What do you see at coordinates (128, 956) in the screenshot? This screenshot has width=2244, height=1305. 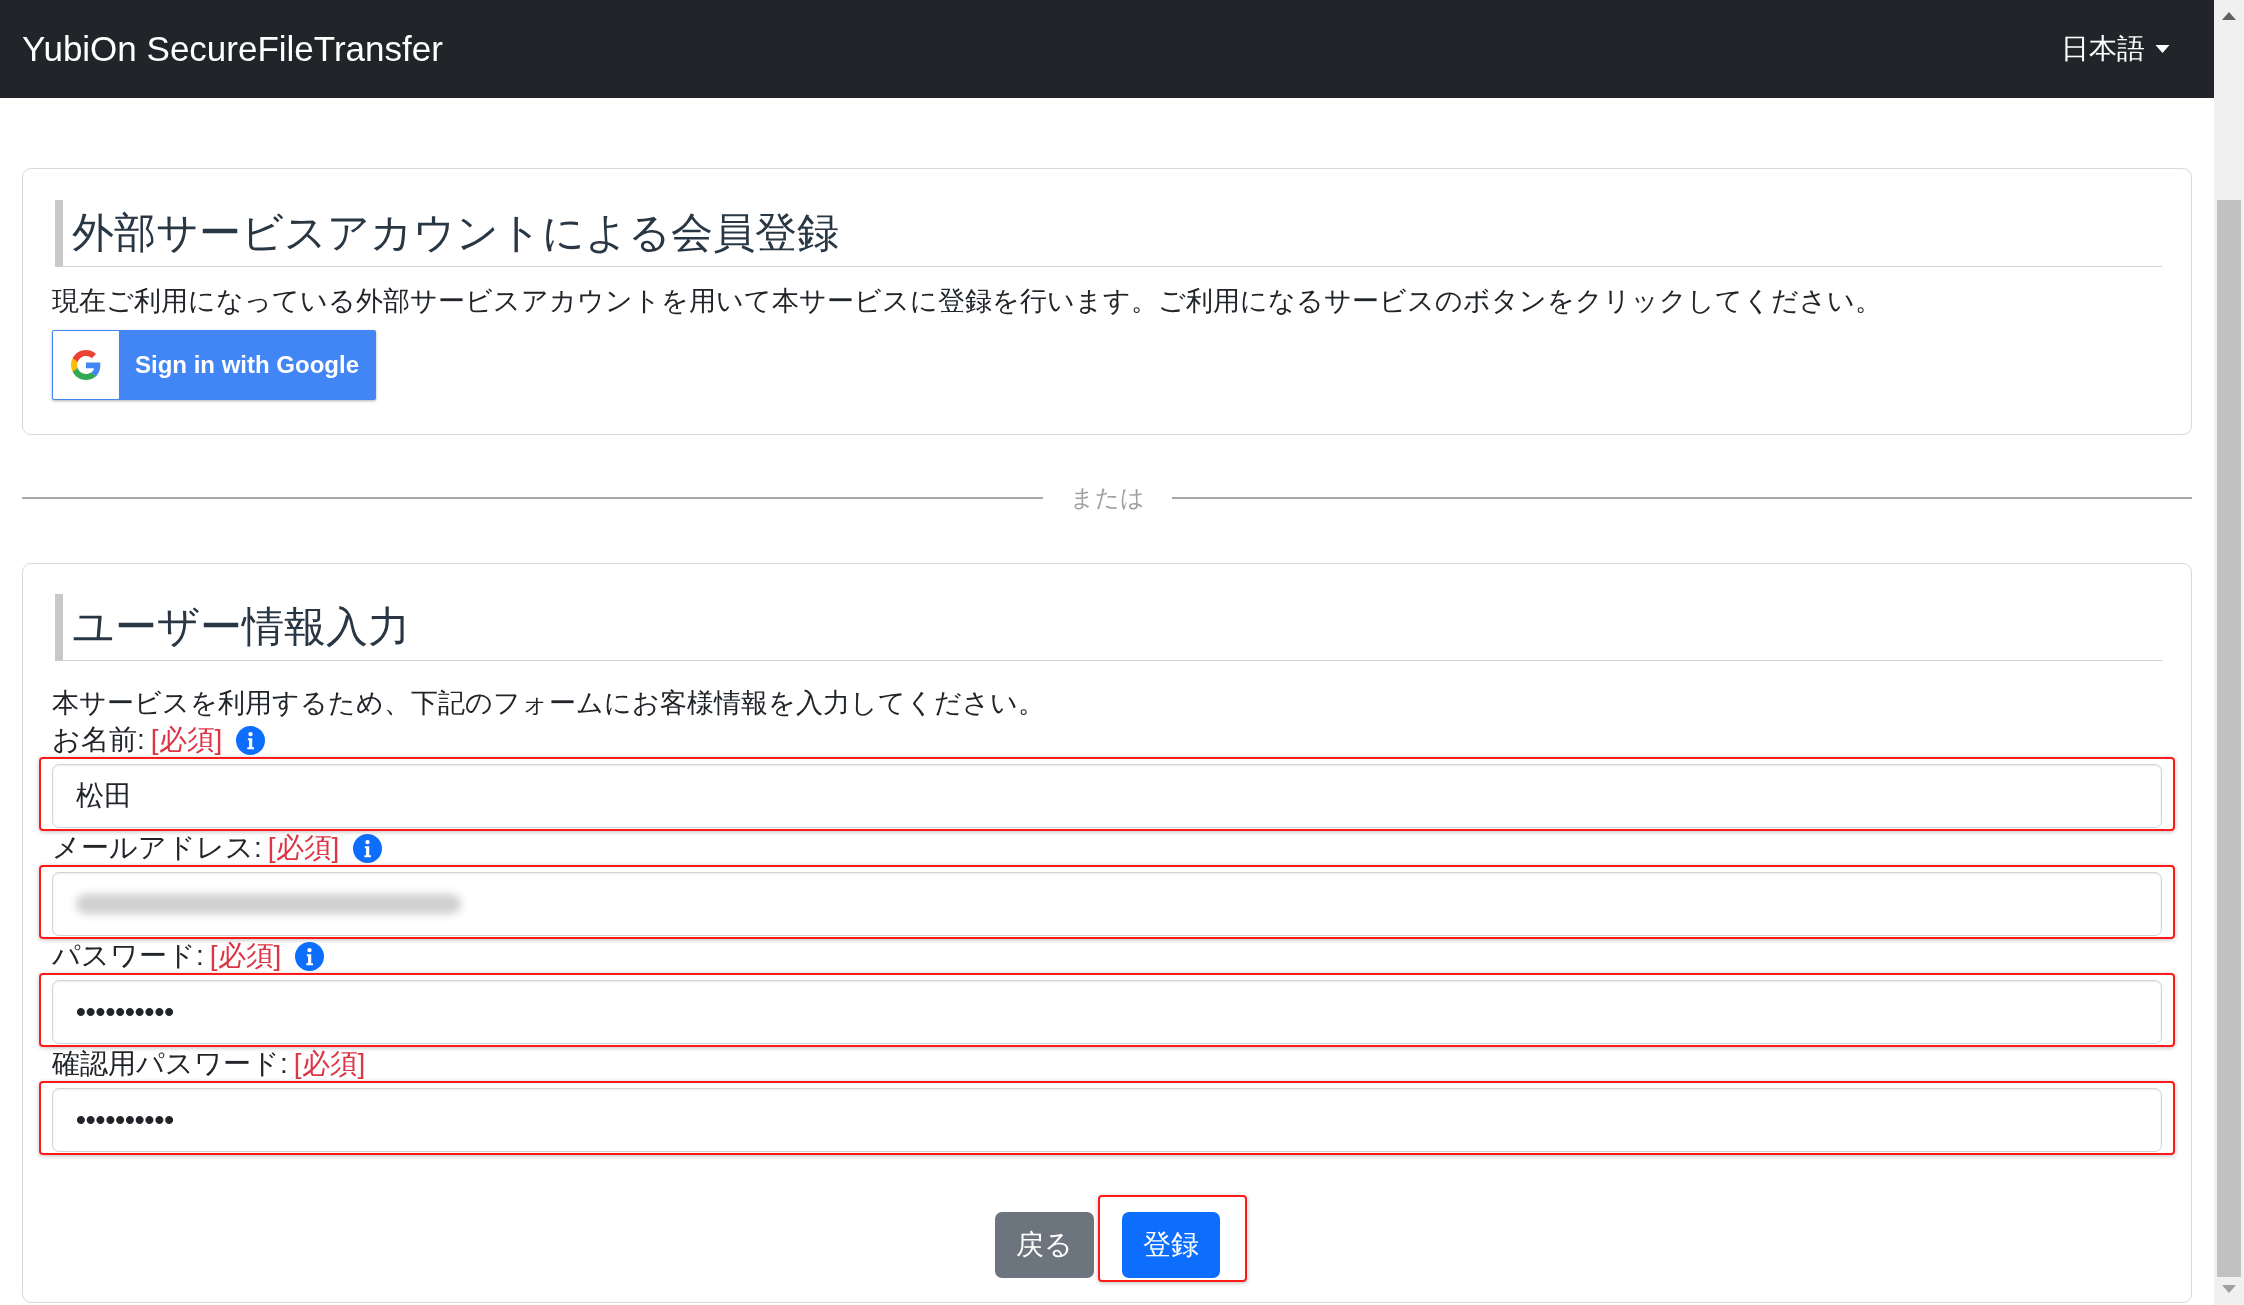 I see `field-label: パスワード:` at bounding box center [128, 956].